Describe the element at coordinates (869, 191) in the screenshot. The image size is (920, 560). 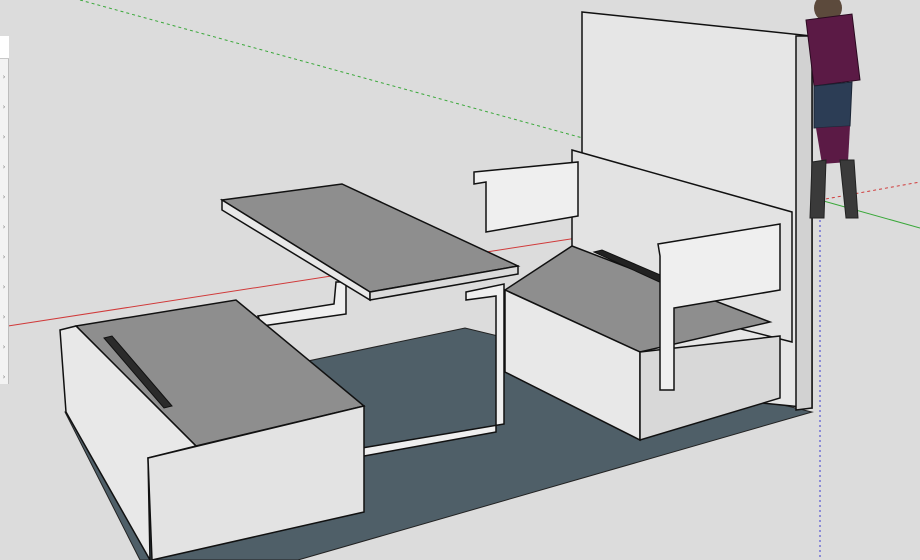
I see `red-axis-dashed` at that location.